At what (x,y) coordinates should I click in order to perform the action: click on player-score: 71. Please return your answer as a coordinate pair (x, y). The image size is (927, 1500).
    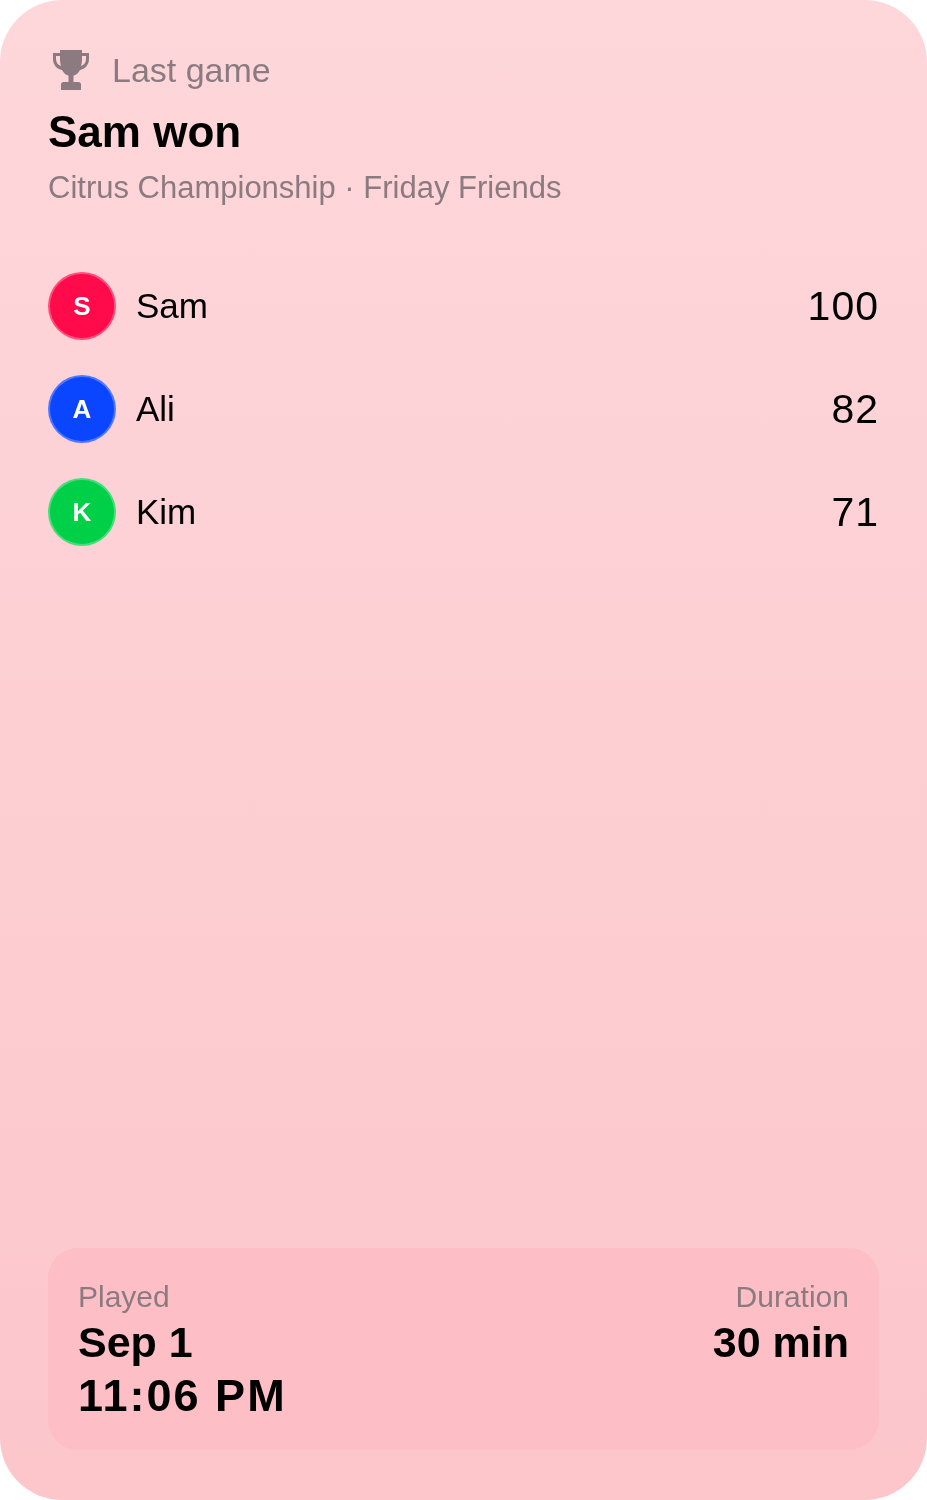
    Looking at the image, I should click on (855, 512).